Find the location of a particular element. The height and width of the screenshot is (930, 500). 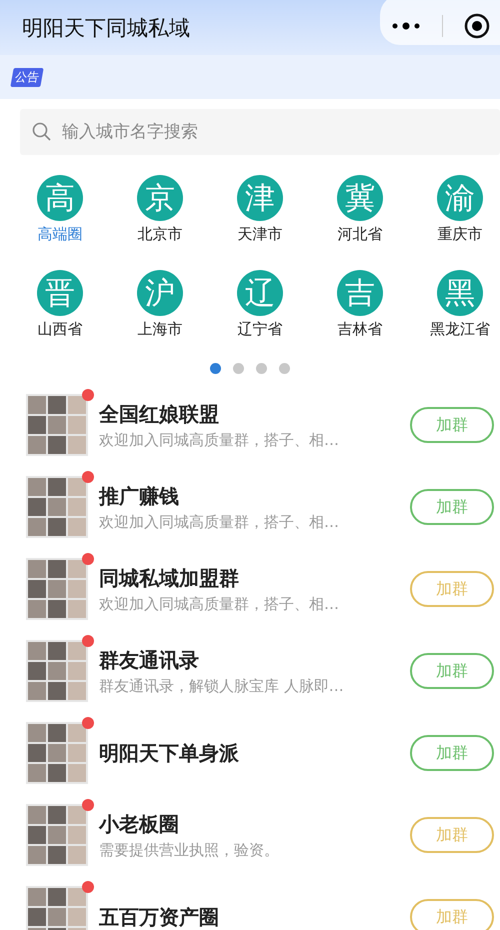

group-name: 群友通讯录 is located at coordinates (149, 660).